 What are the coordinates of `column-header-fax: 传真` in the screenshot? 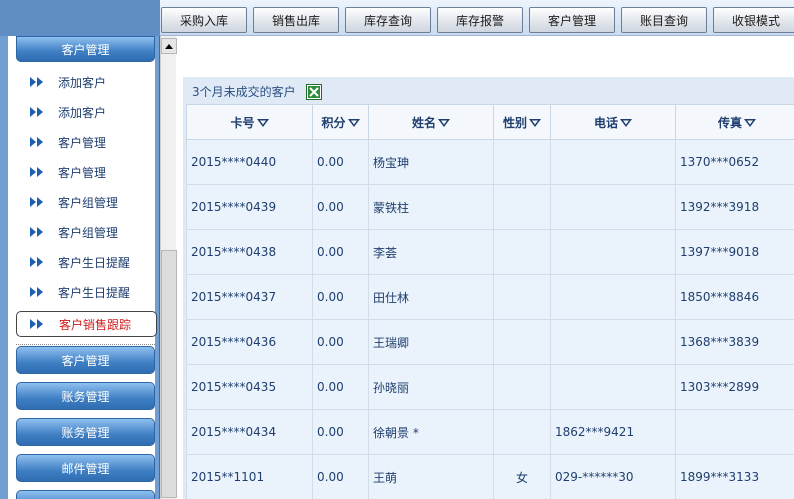 It's located at (734, 122).